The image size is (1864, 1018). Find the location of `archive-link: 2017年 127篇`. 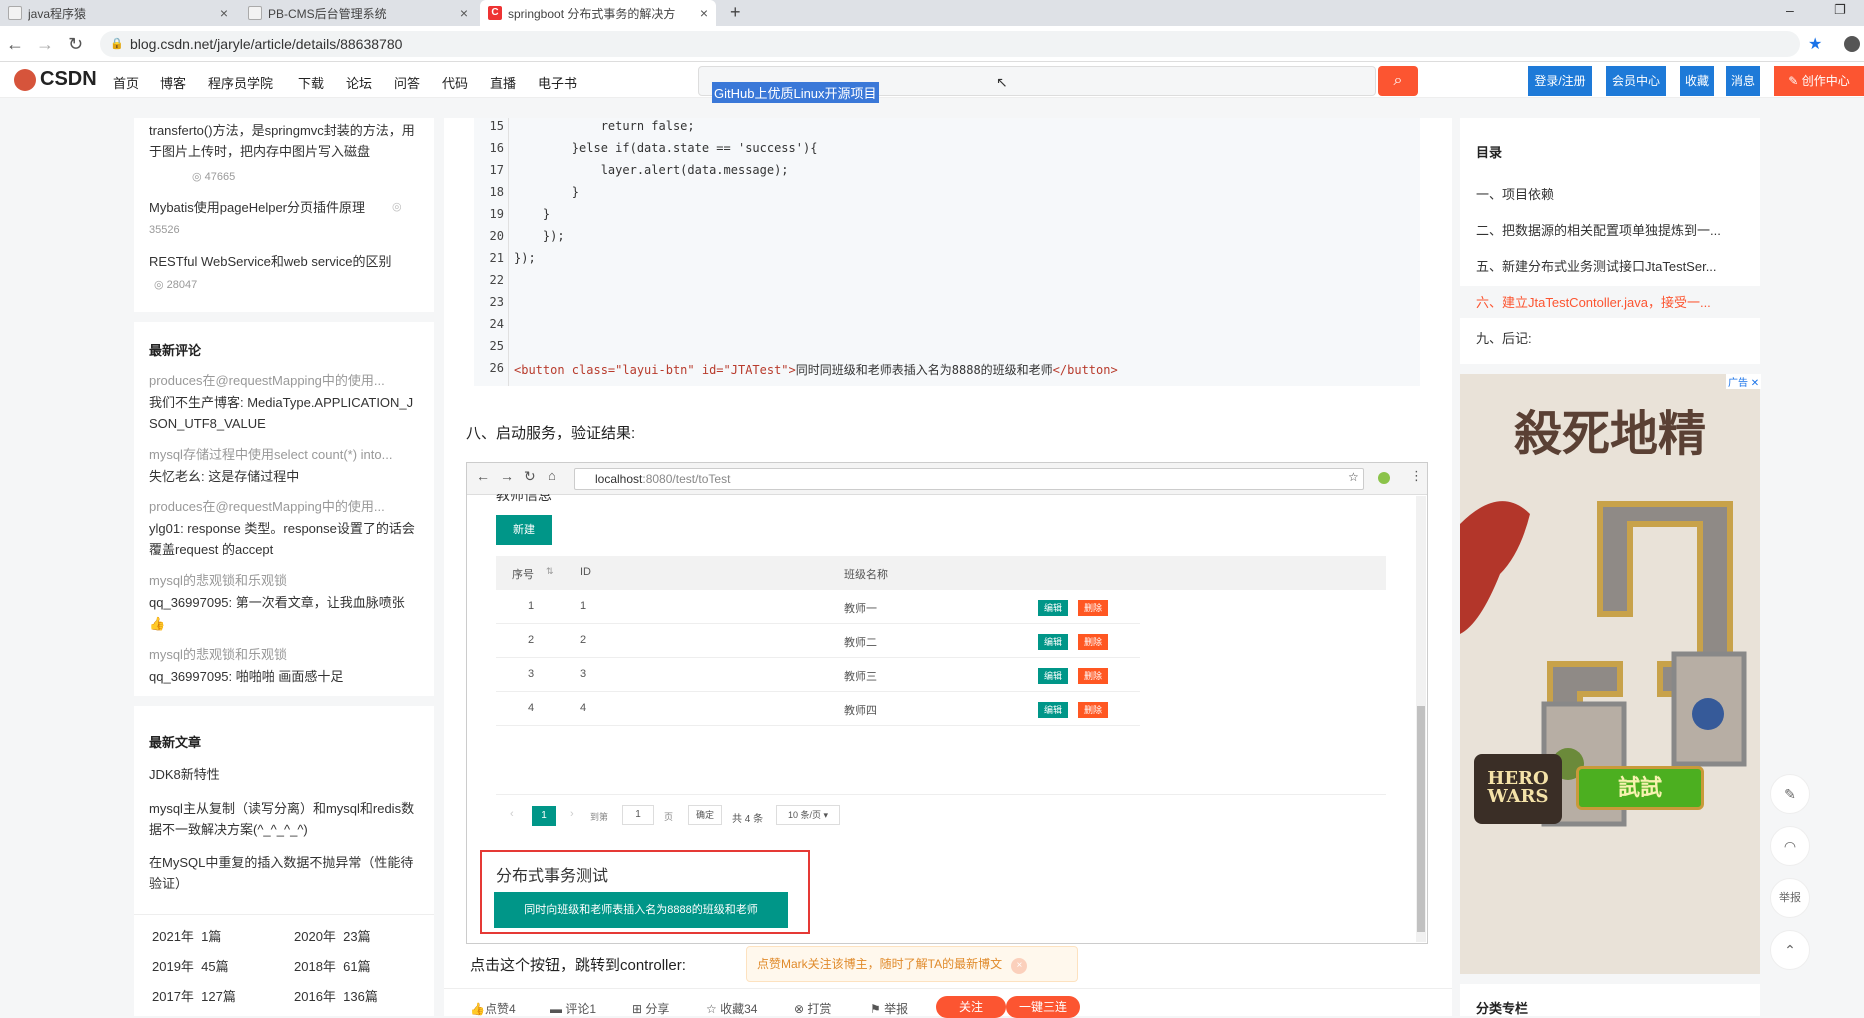

archive-link: 2017年 127篇 is located at coordinates (194, 996).